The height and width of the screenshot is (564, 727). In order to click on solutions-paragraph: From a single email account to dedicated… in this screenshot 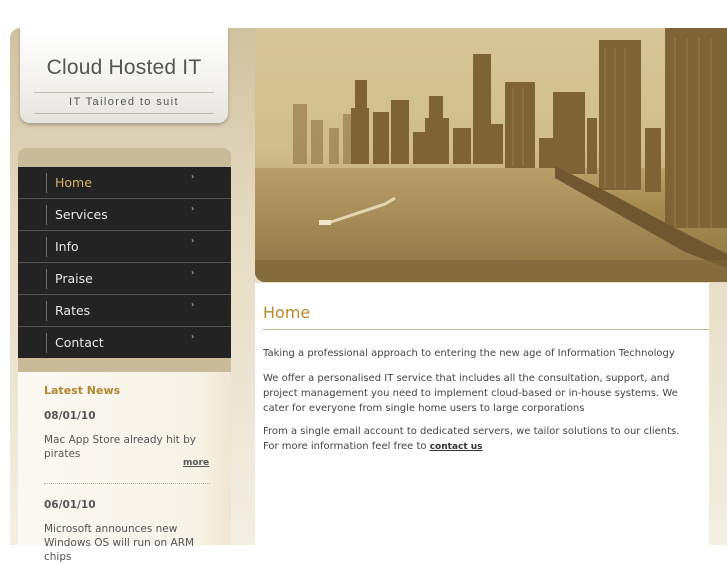, I will do `click(478, 439)`.